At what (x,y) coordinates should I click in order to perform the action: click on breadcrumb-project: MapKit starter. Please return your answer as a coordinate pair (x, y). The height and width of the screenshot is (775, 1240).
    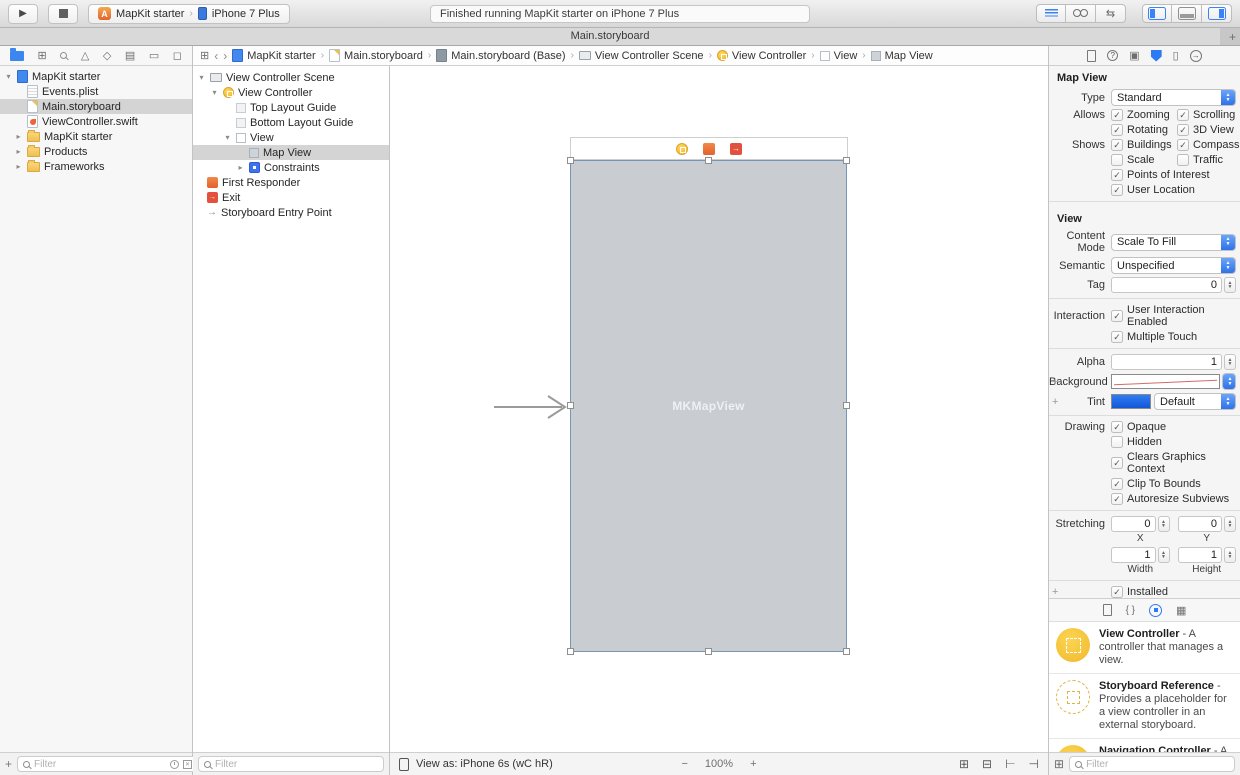
    Looking at the image, I should click on (274, 55).